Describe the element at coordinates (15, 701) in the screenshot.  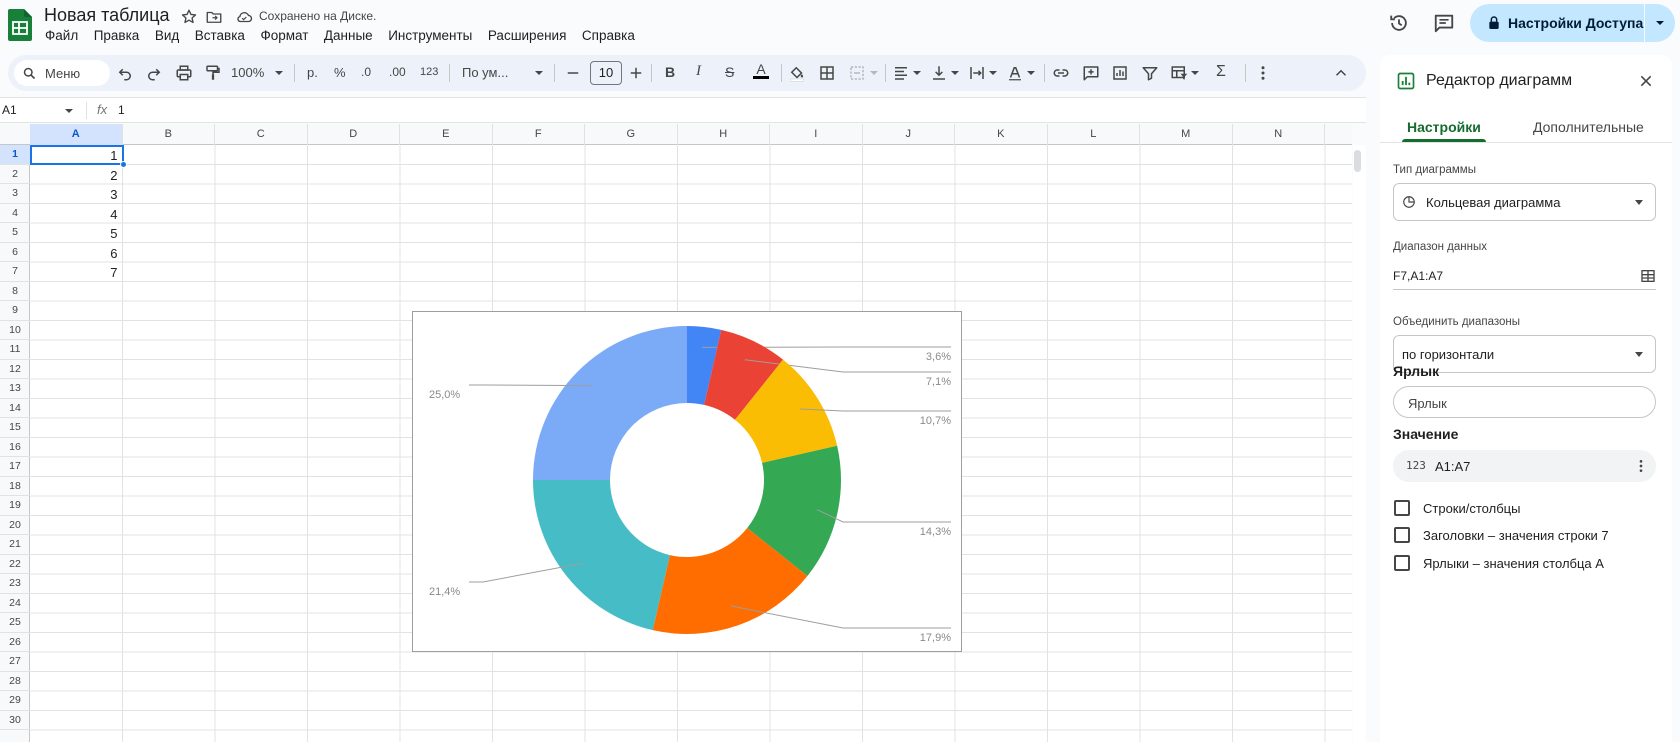
I see `row-header: 29` at that location.